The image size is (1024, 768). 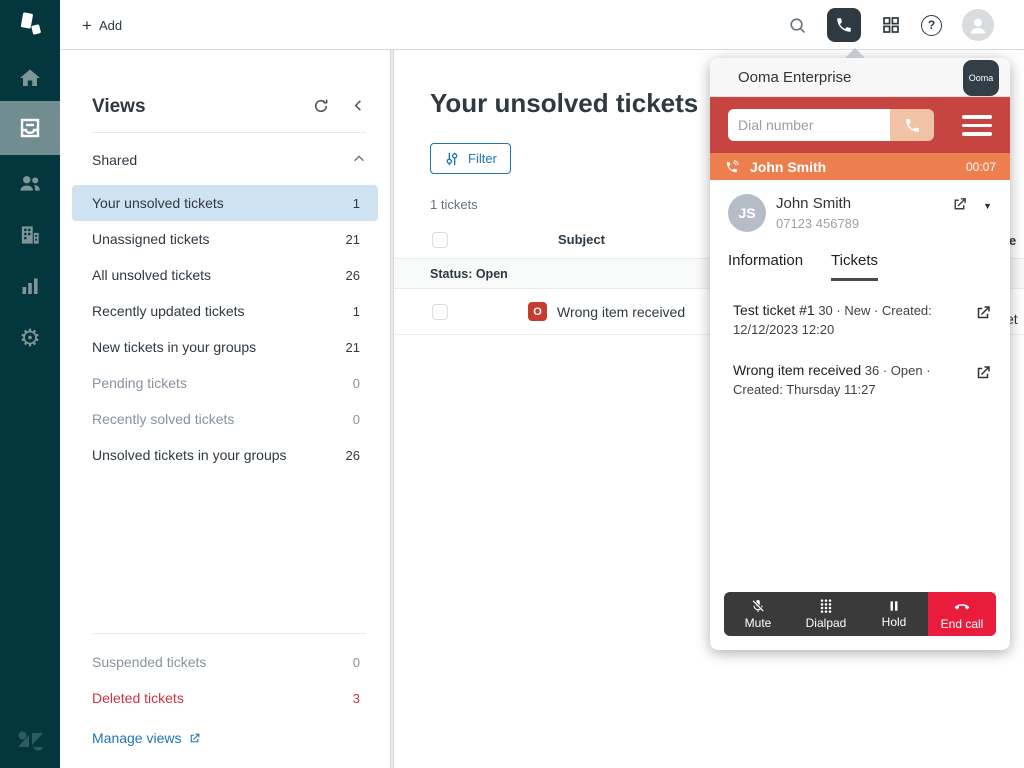 I want to click on call-timer: 00:07, so click(x=980, y=166).